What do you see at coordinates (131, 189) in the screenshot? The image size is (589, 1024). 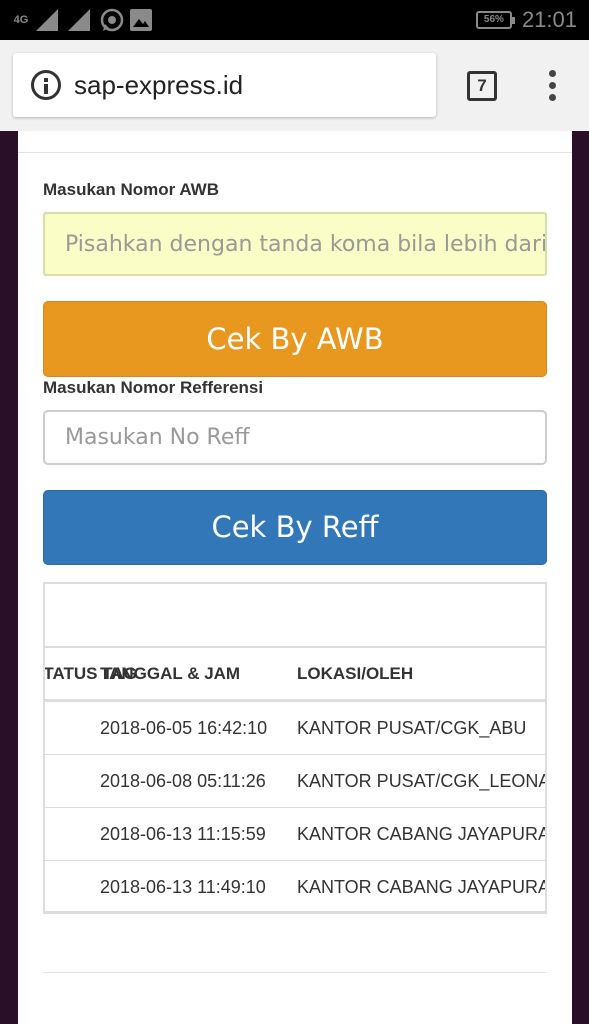 I see `awb-label: Masukan Nomor AWB` at bounding box center [131, 189].